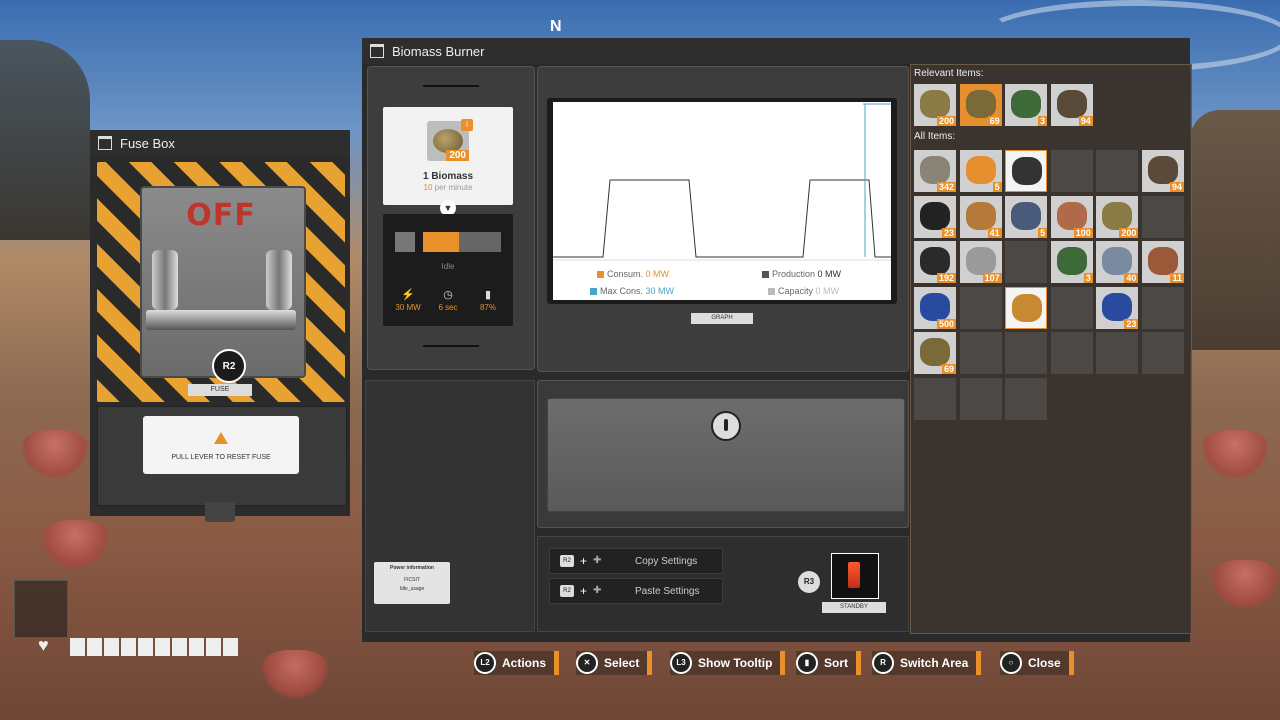 Image resolution: width=1280 pixels, height=720 pixels. Describe the element at coordinates (949, 73) in the screenshot. I see `relevant-items-title: Relevant Items:` at that location.